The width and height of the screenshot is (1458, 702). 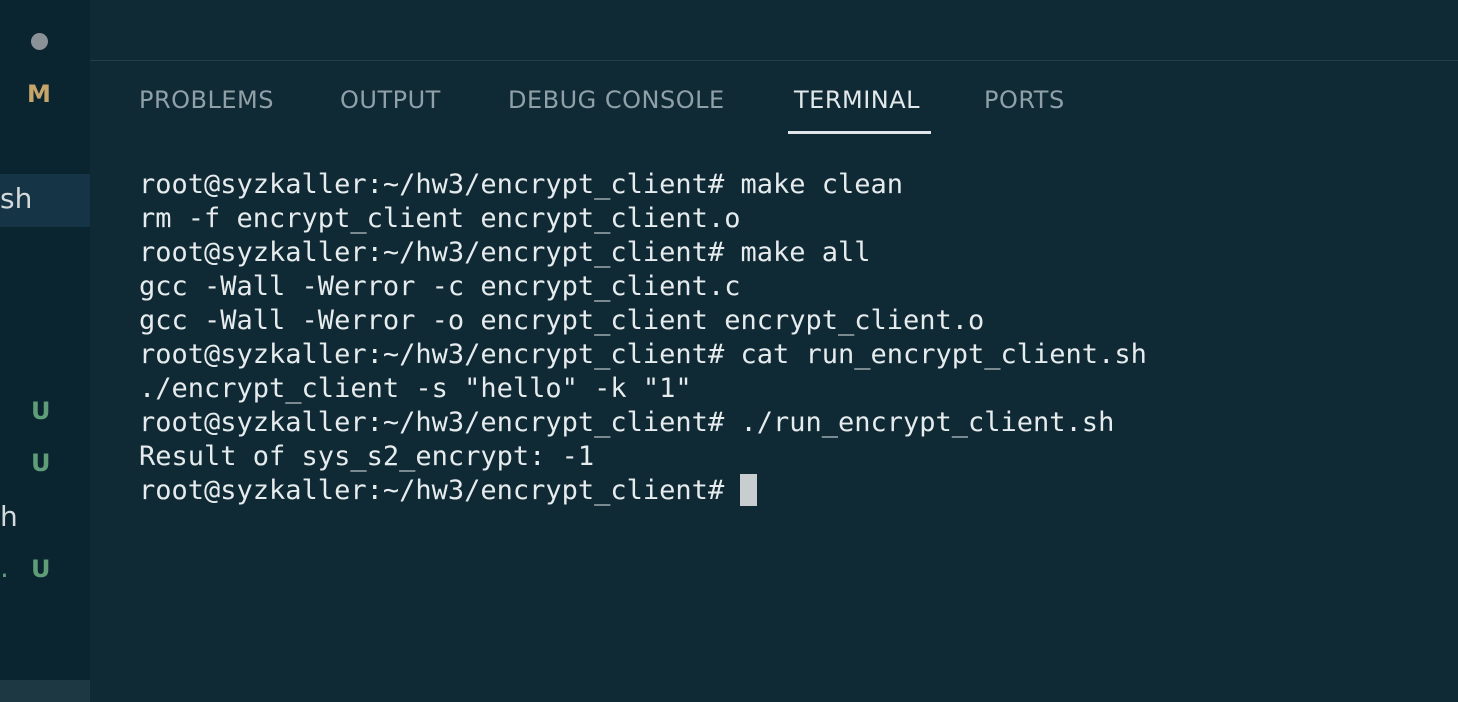 I want to click on tab-ports: PORTS, so click(x=1024, y=100).